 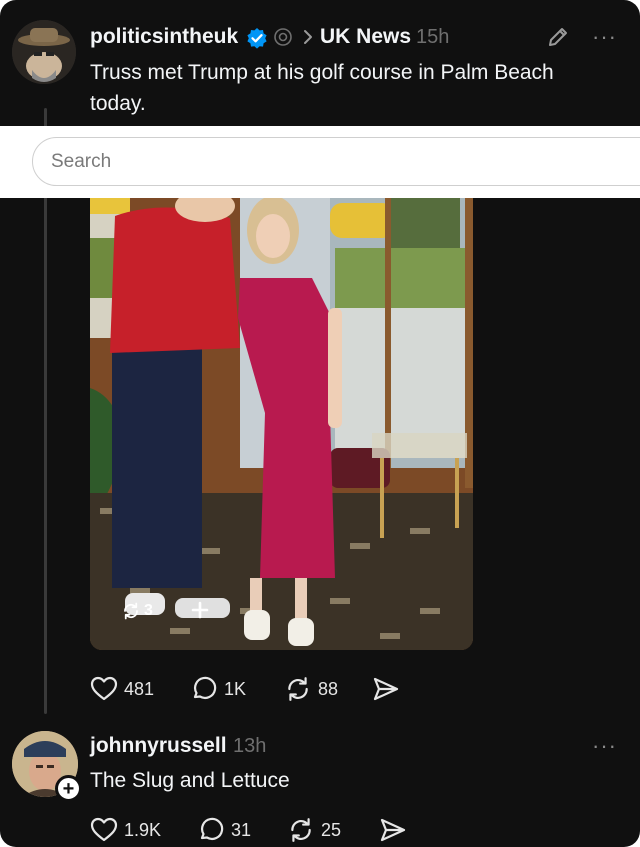 What do you see at coordinates (336, 161) in the screenshot?
I see `search-input` at bounding box center [336, 161].